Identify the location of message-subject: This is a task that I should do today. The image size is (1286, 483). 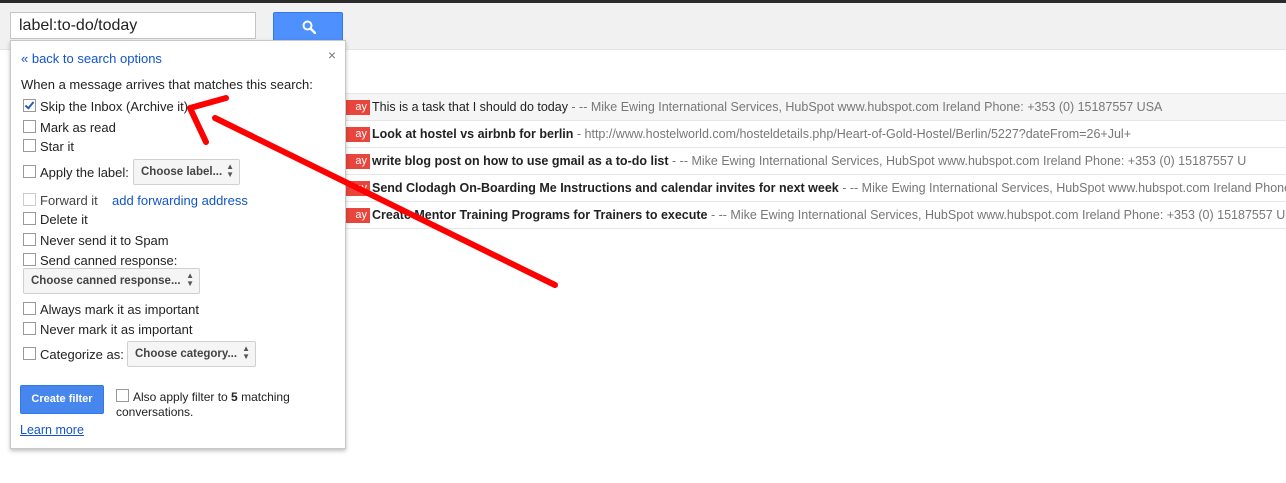
(470, 107).